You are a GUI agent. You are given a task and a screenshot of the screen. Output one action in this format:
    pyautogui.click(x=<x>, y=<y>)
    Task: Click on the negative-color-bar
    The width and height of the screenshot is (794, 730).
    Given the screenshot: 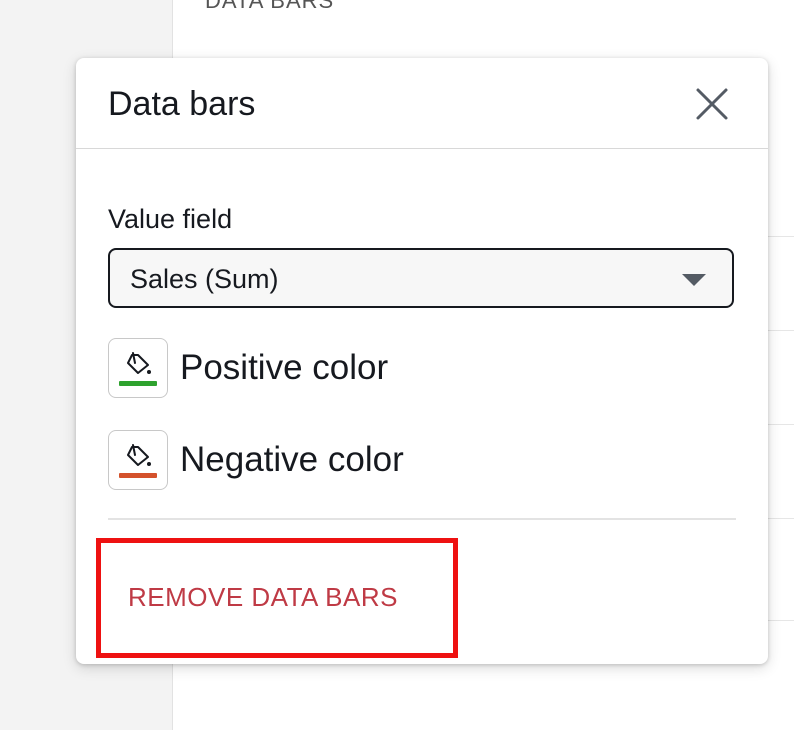 What is the action you would take?
    pyautogui.click(x=138, y=475)
    